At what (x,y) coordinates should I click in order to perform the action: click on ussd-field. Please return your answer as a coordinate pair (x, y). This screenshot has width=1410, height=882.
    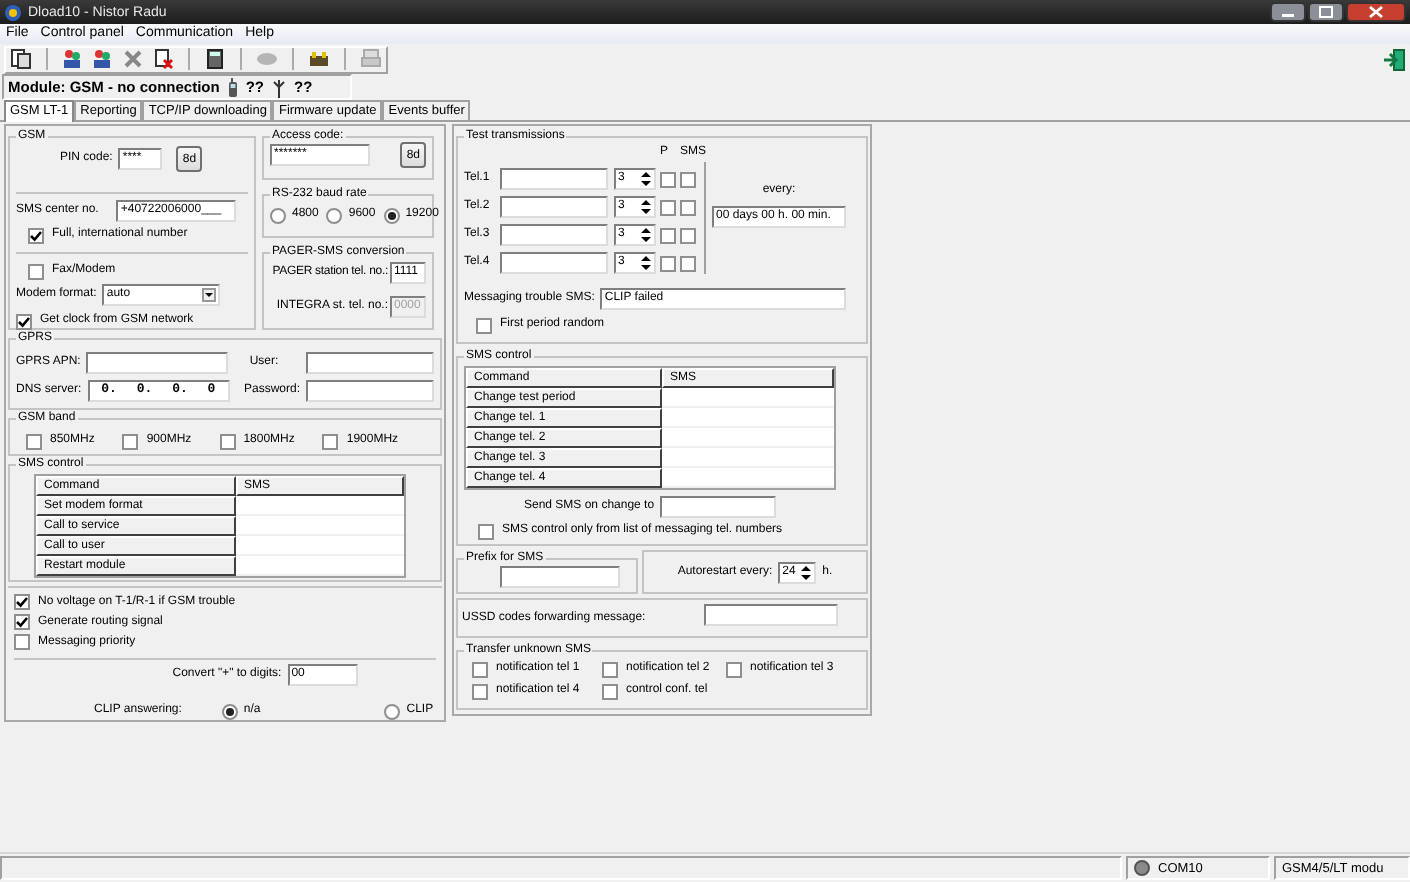
    Looking at the image, I should click on (771, 614).